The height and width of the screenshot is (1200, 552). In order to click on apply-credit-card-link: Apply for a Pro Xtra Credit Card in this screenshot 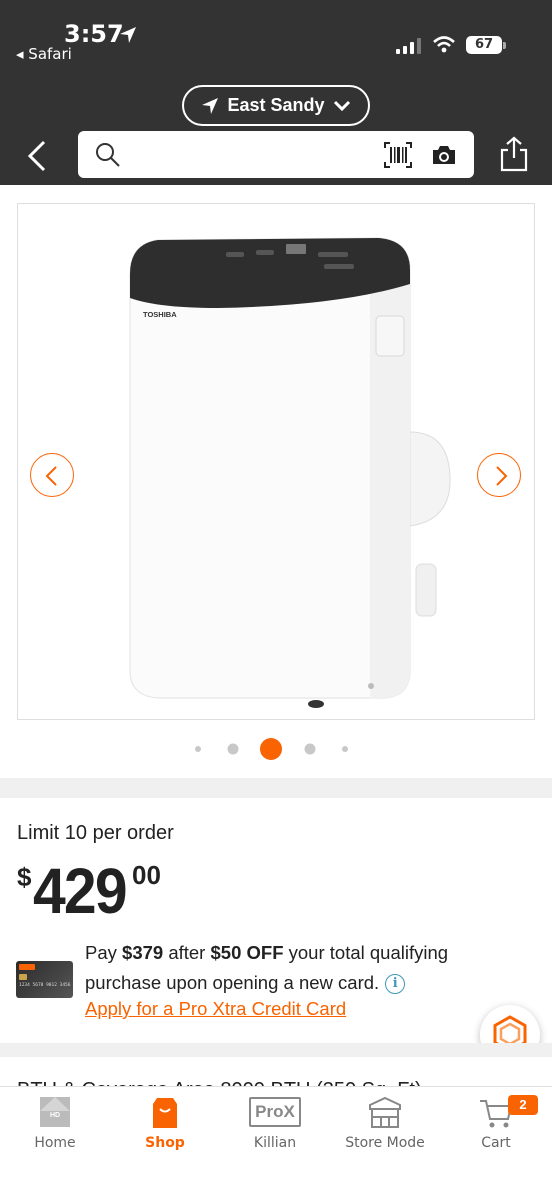, I will do `click(215, 1009)`.